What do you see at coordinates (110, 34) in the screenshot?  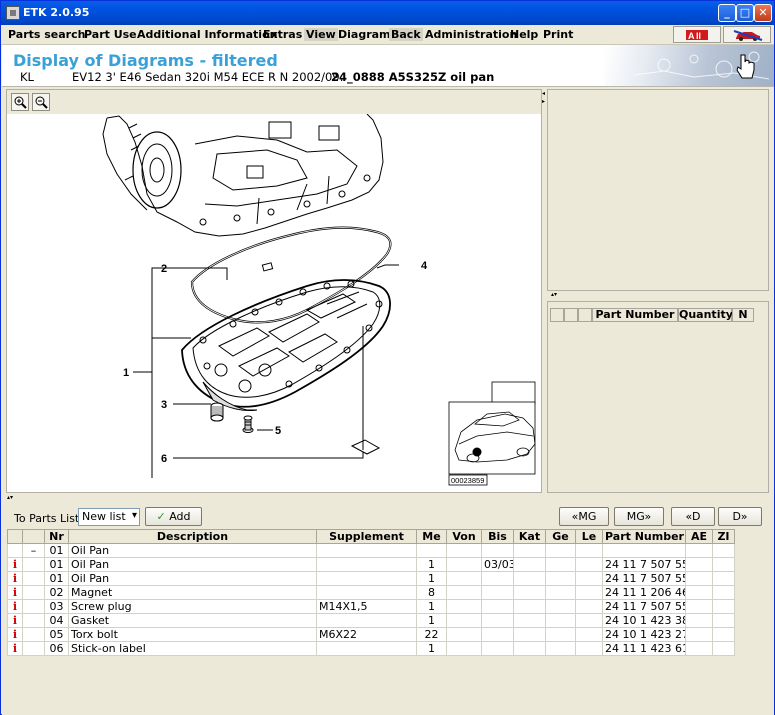 I see `menu-part-use: Part Use` at bounding box center [110, 34].